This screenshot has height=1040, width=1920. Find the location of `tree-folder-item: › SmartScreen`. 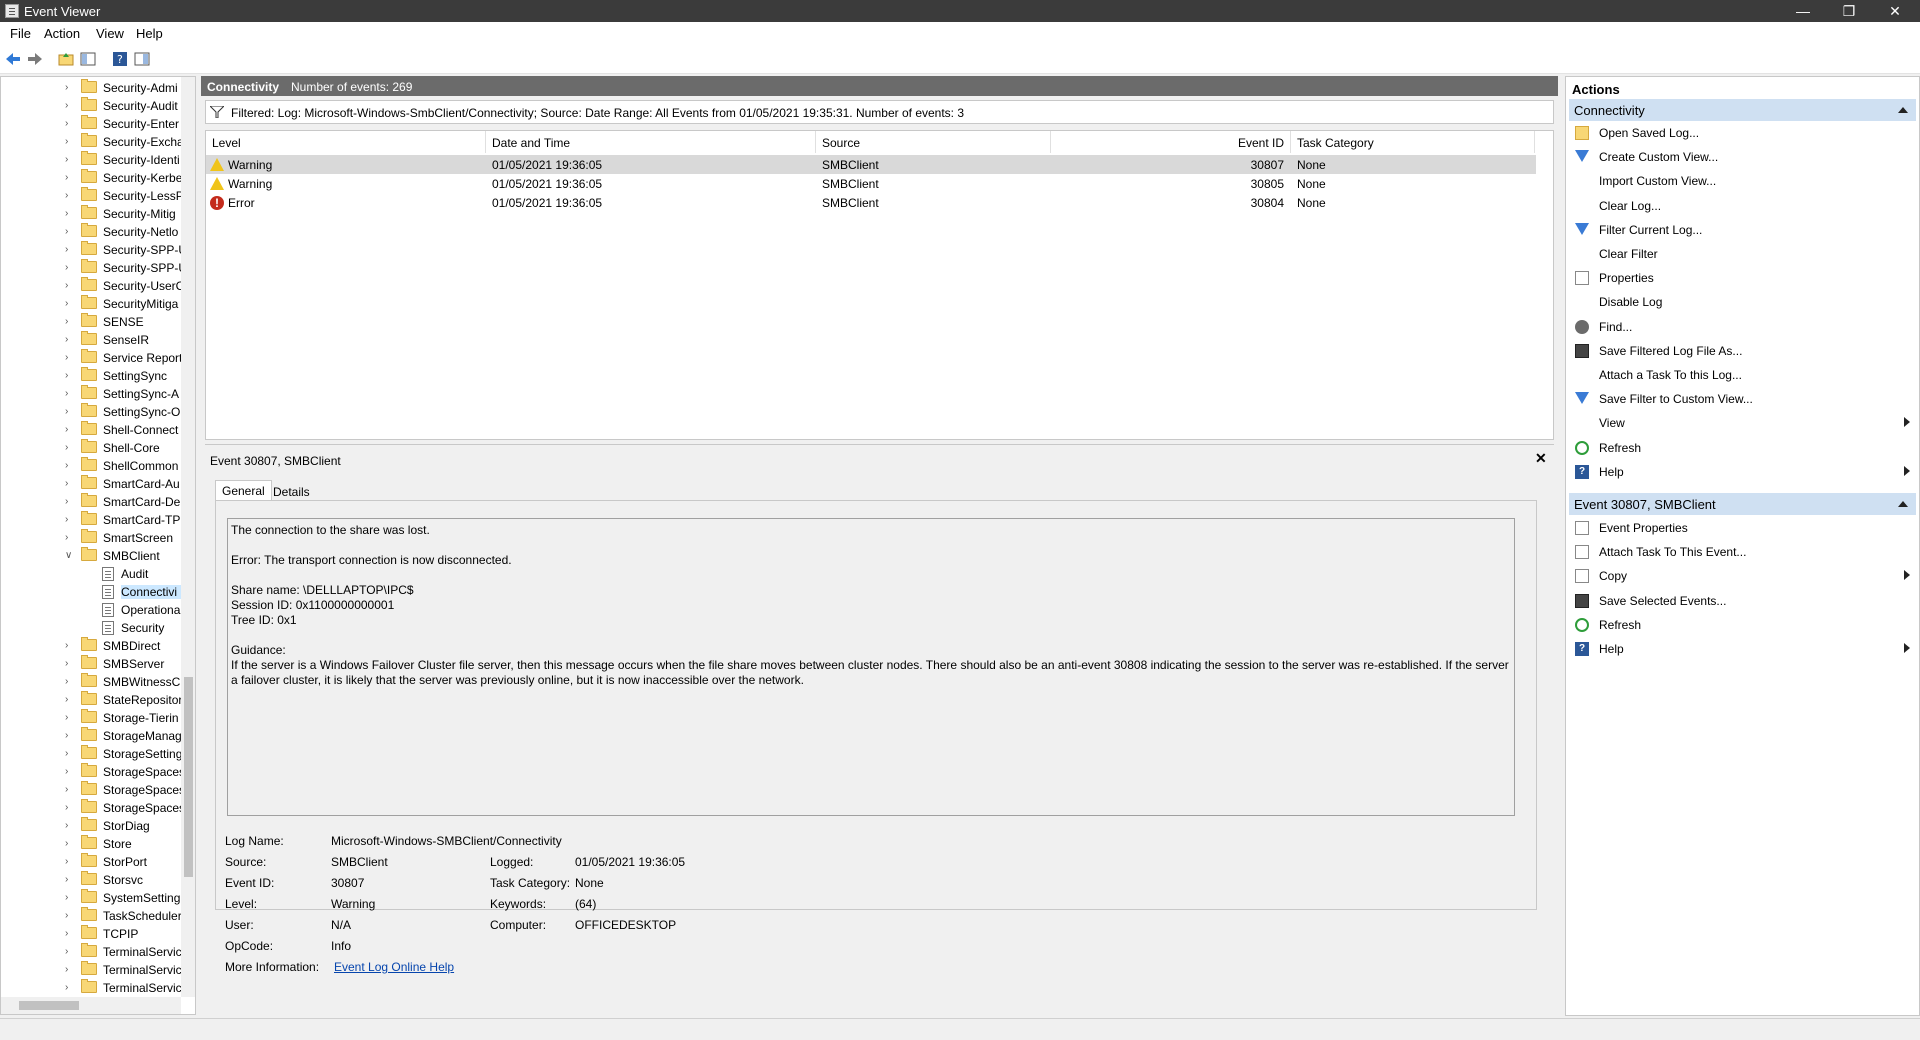

tree-folder-item: › SmartScreen is located at coordinates (91, 538).